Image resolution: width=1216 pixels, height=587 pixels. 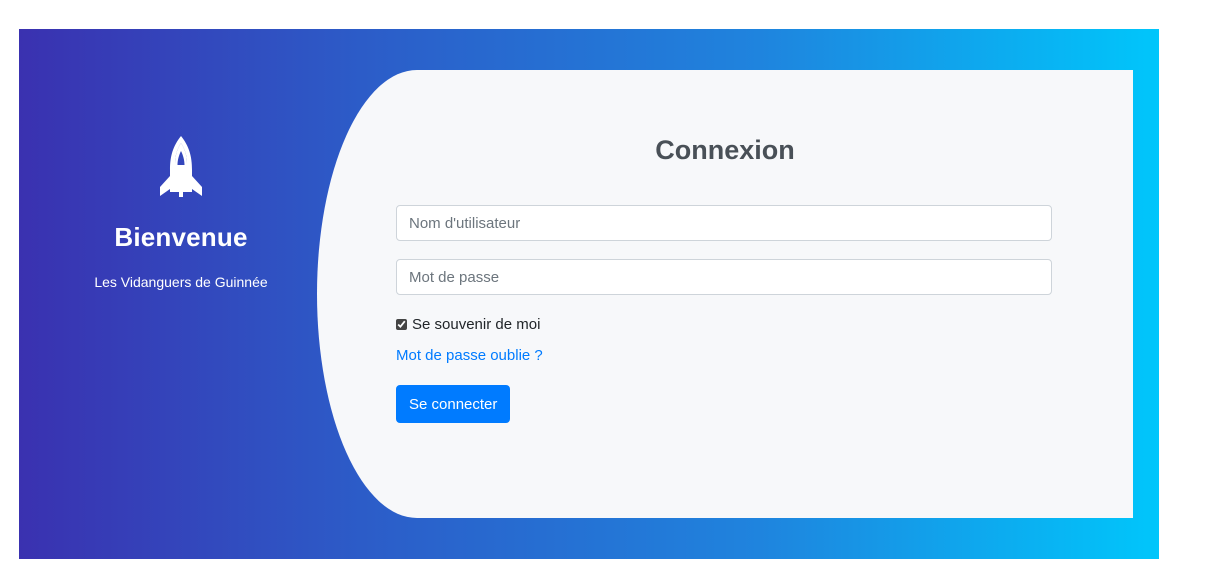 I want to click on company-name: Les Vidanguers de Guinnée, so click(x=181, y=282).